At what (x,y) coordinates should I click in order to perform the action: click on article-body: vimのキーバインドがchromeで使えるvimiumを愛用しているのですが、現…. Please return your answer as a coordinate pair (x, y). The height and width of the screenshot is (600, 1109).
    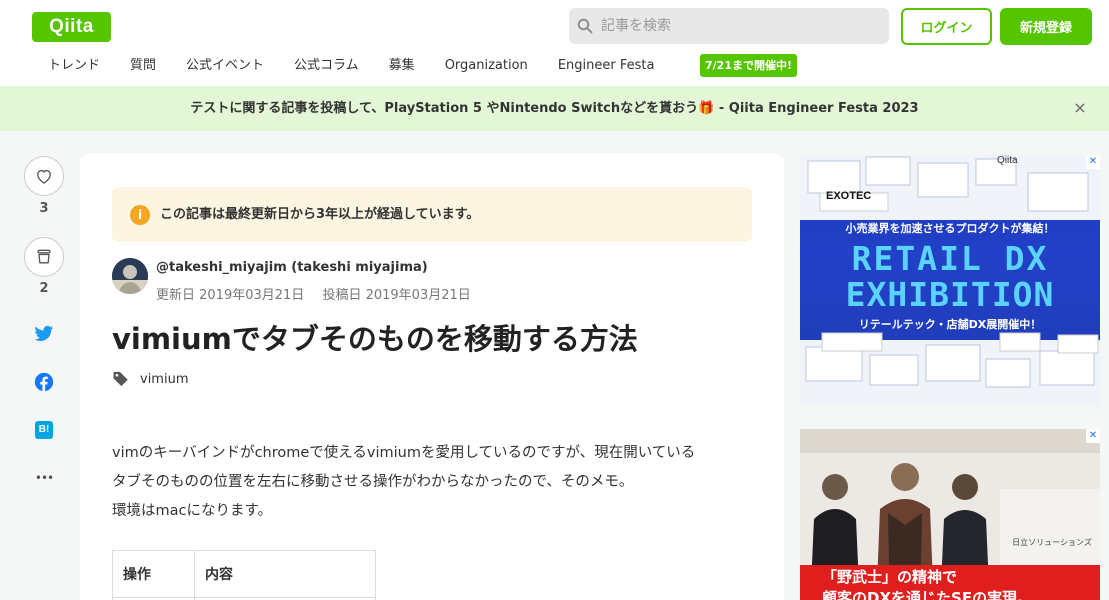
    Looking at the image, I should click on (432, 482).